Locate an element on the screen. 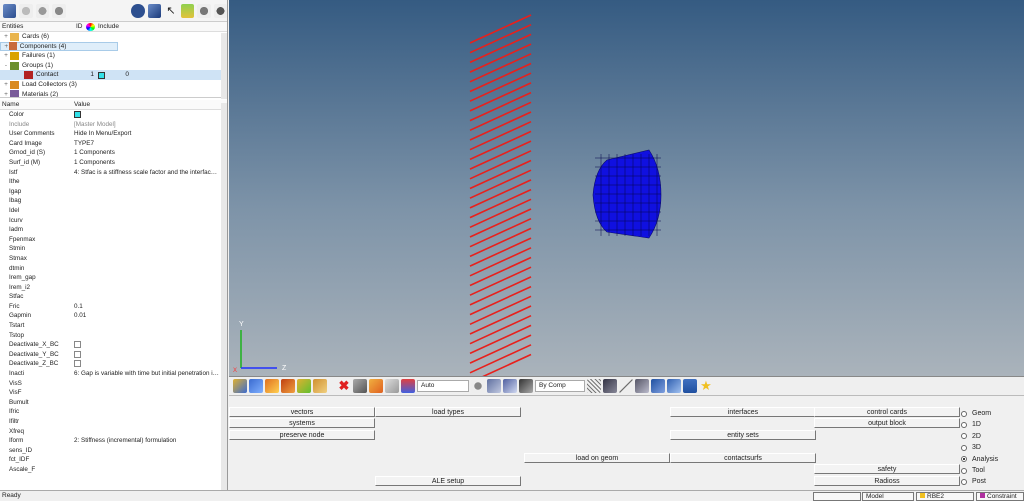 The height and width of the screenshot is (501, 1024). box-icon is located at coordinates (510, 386).